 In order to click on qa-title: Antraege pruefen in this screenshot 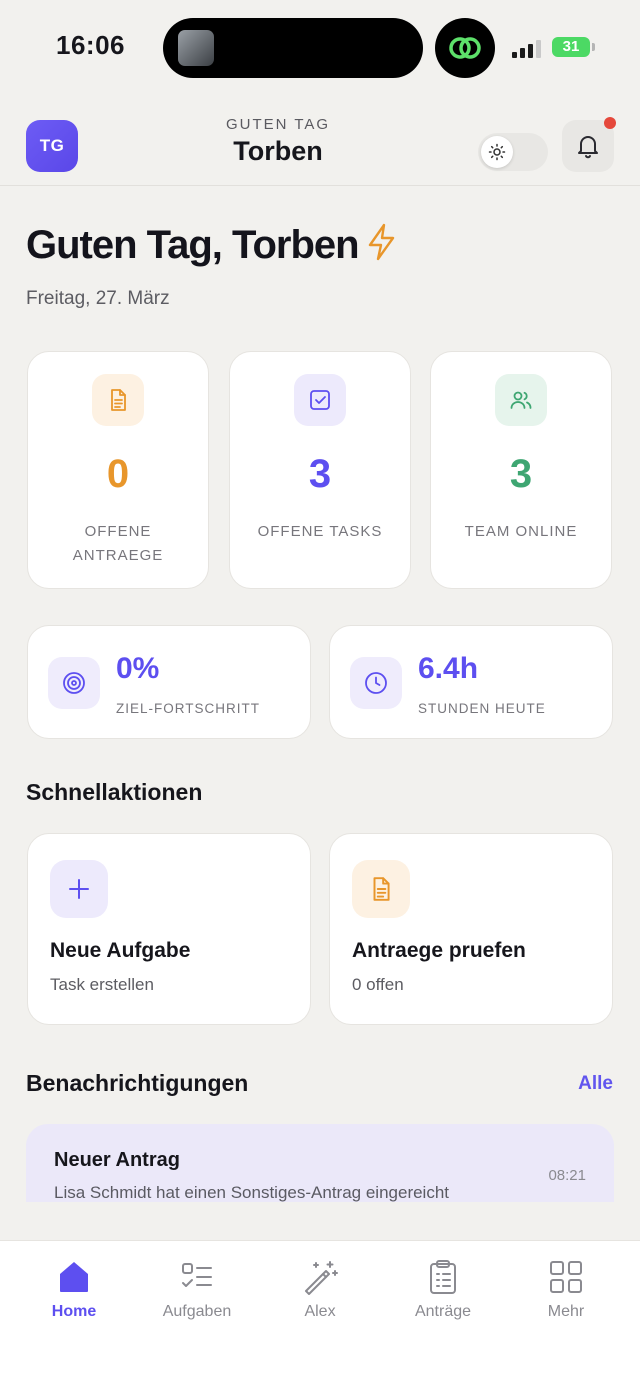, I will do `click(439, 950)`.